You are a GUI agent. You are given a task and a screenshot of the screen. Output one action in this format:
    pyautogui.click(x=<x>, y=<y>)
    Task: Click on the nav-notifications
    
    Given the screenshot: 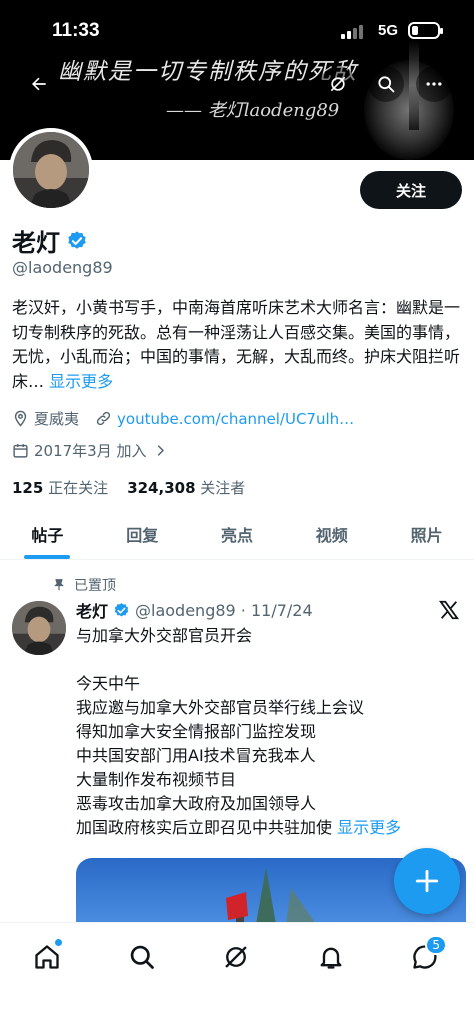 What is the action you would take?
    pyautogui.click(x=331, y=957)
    